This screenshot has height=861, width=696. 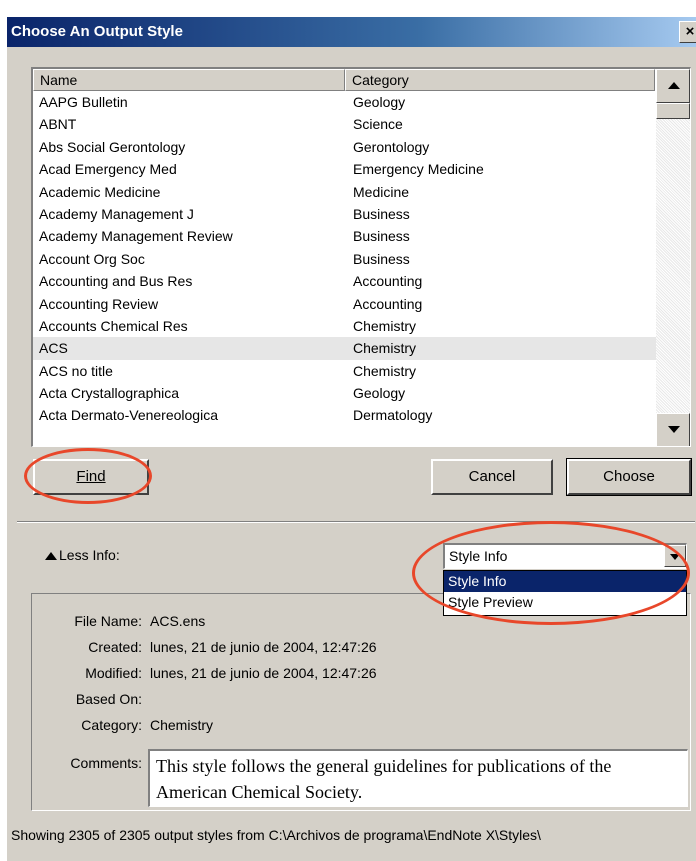 I want to click on category-value: Chemistry, so click(x=182, y=725).